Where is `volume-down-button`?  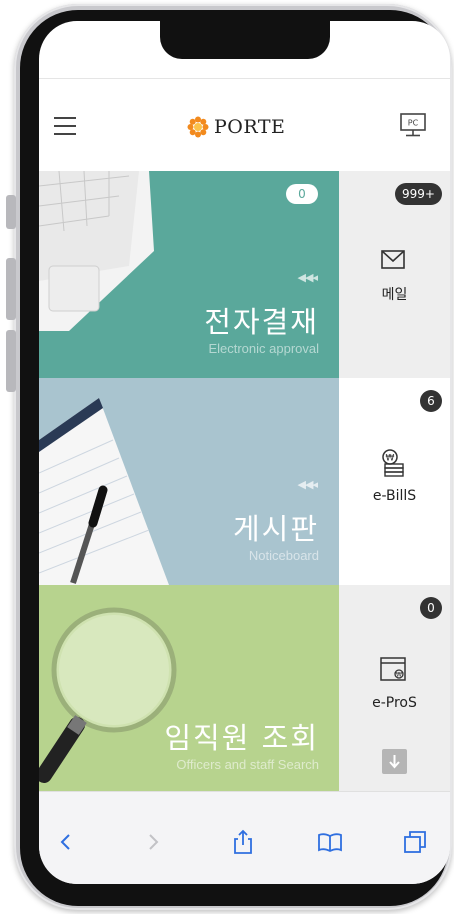
volume-down-button is located at coordinates (11, 361).